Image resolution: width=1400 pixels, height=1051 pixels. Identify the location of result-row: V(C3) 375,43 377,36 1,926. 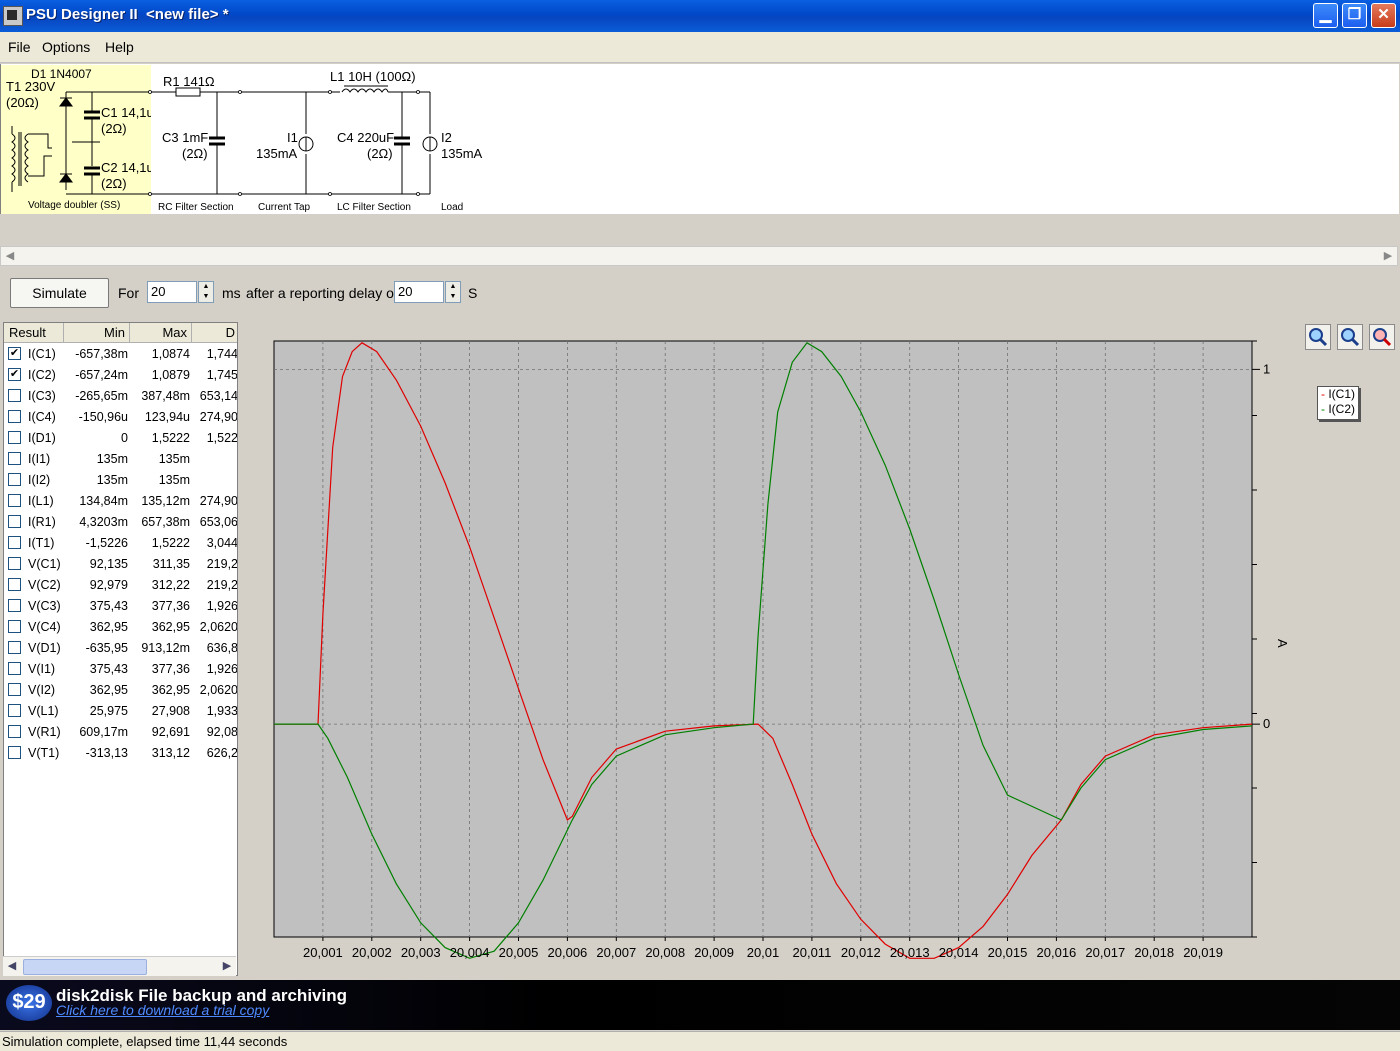
(120, 606).